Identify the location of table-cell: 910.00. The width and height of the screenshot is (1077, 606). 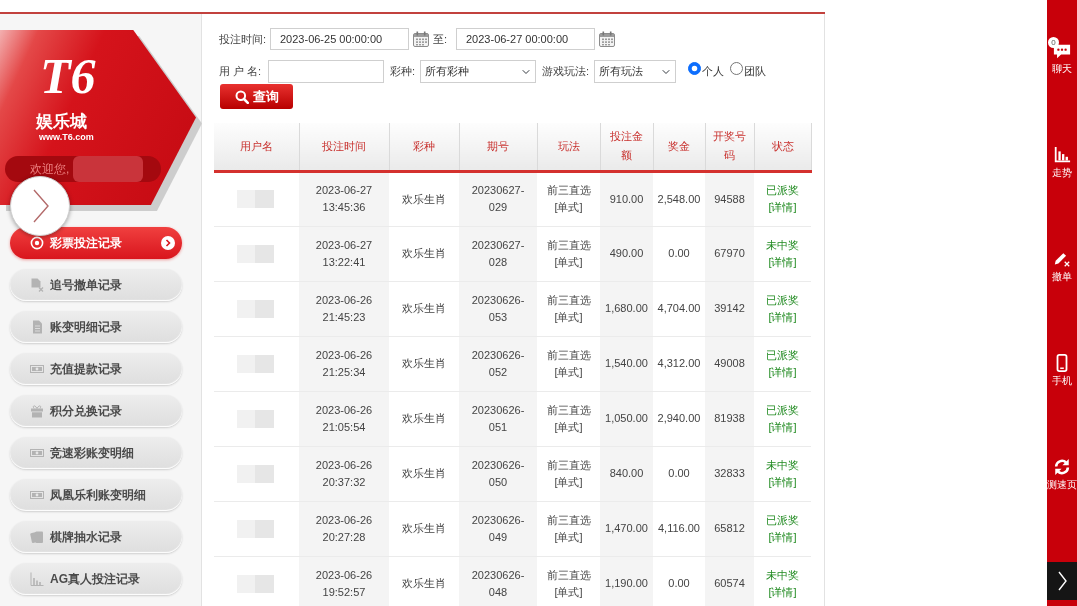
(626, 198).